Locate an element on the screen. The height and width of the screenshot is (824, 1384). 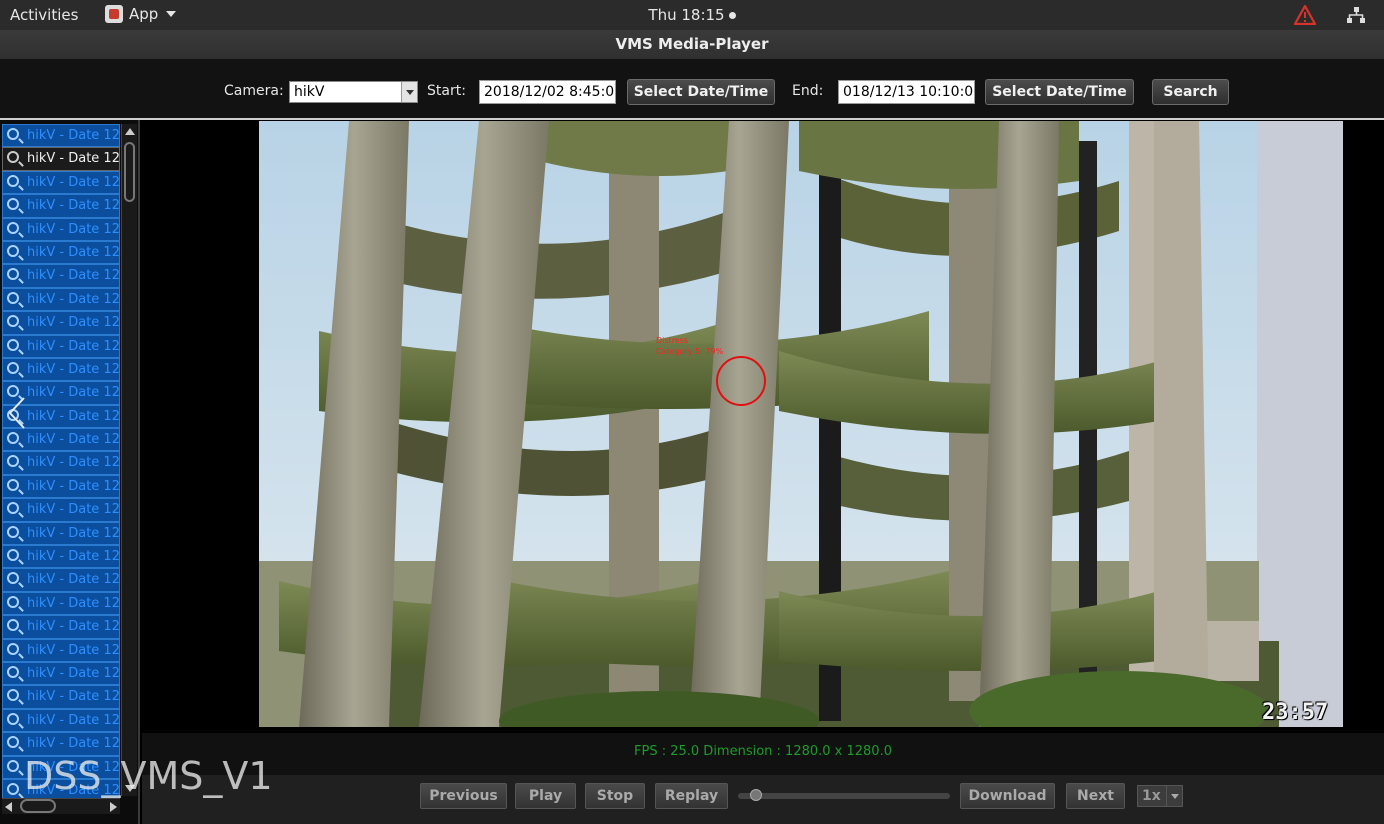
play-button: Play is located at coordinates (545, 796).